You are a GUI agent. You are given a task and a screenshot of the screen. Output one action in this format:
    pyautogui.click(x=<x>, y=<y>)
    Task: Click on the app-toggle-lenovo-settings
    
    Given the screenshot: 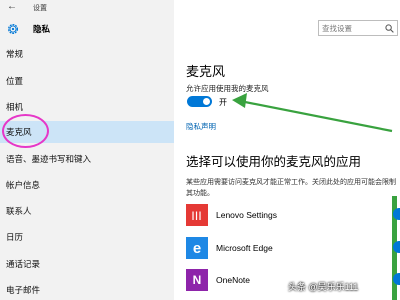 What is the action you would take?
    pyautogui.click(x=396, y=214)
    